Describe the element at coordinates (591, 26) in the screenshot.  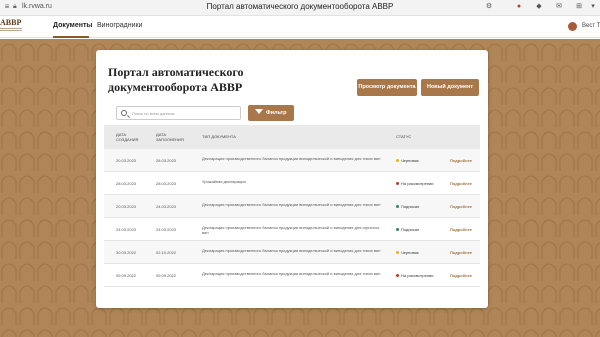
I see `user-name: Вест Те` at that location.